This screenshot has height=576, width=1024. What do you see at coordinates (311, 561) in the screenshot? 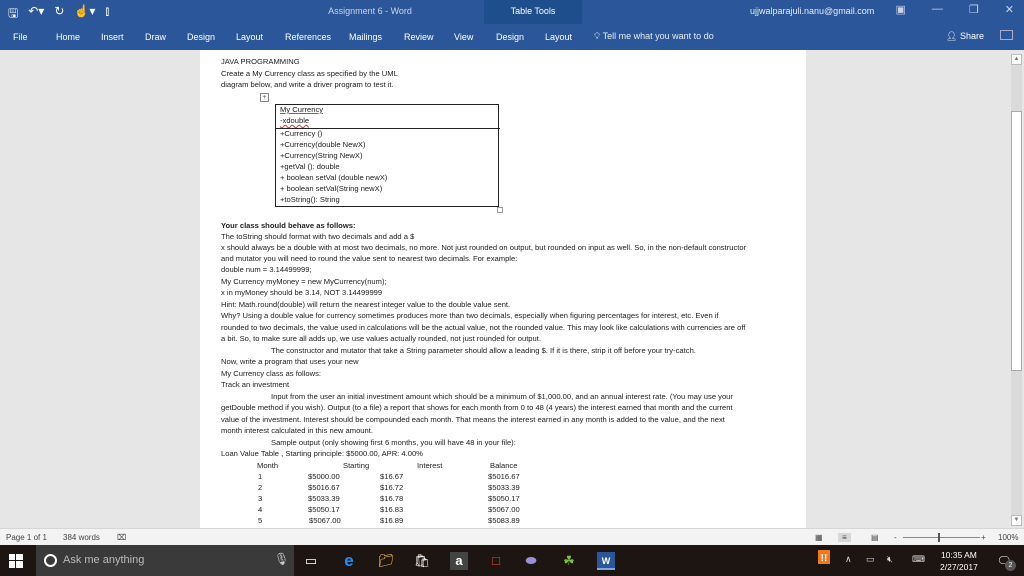
I see `task-view-icon: ▭` at bounding box center [311, 561].